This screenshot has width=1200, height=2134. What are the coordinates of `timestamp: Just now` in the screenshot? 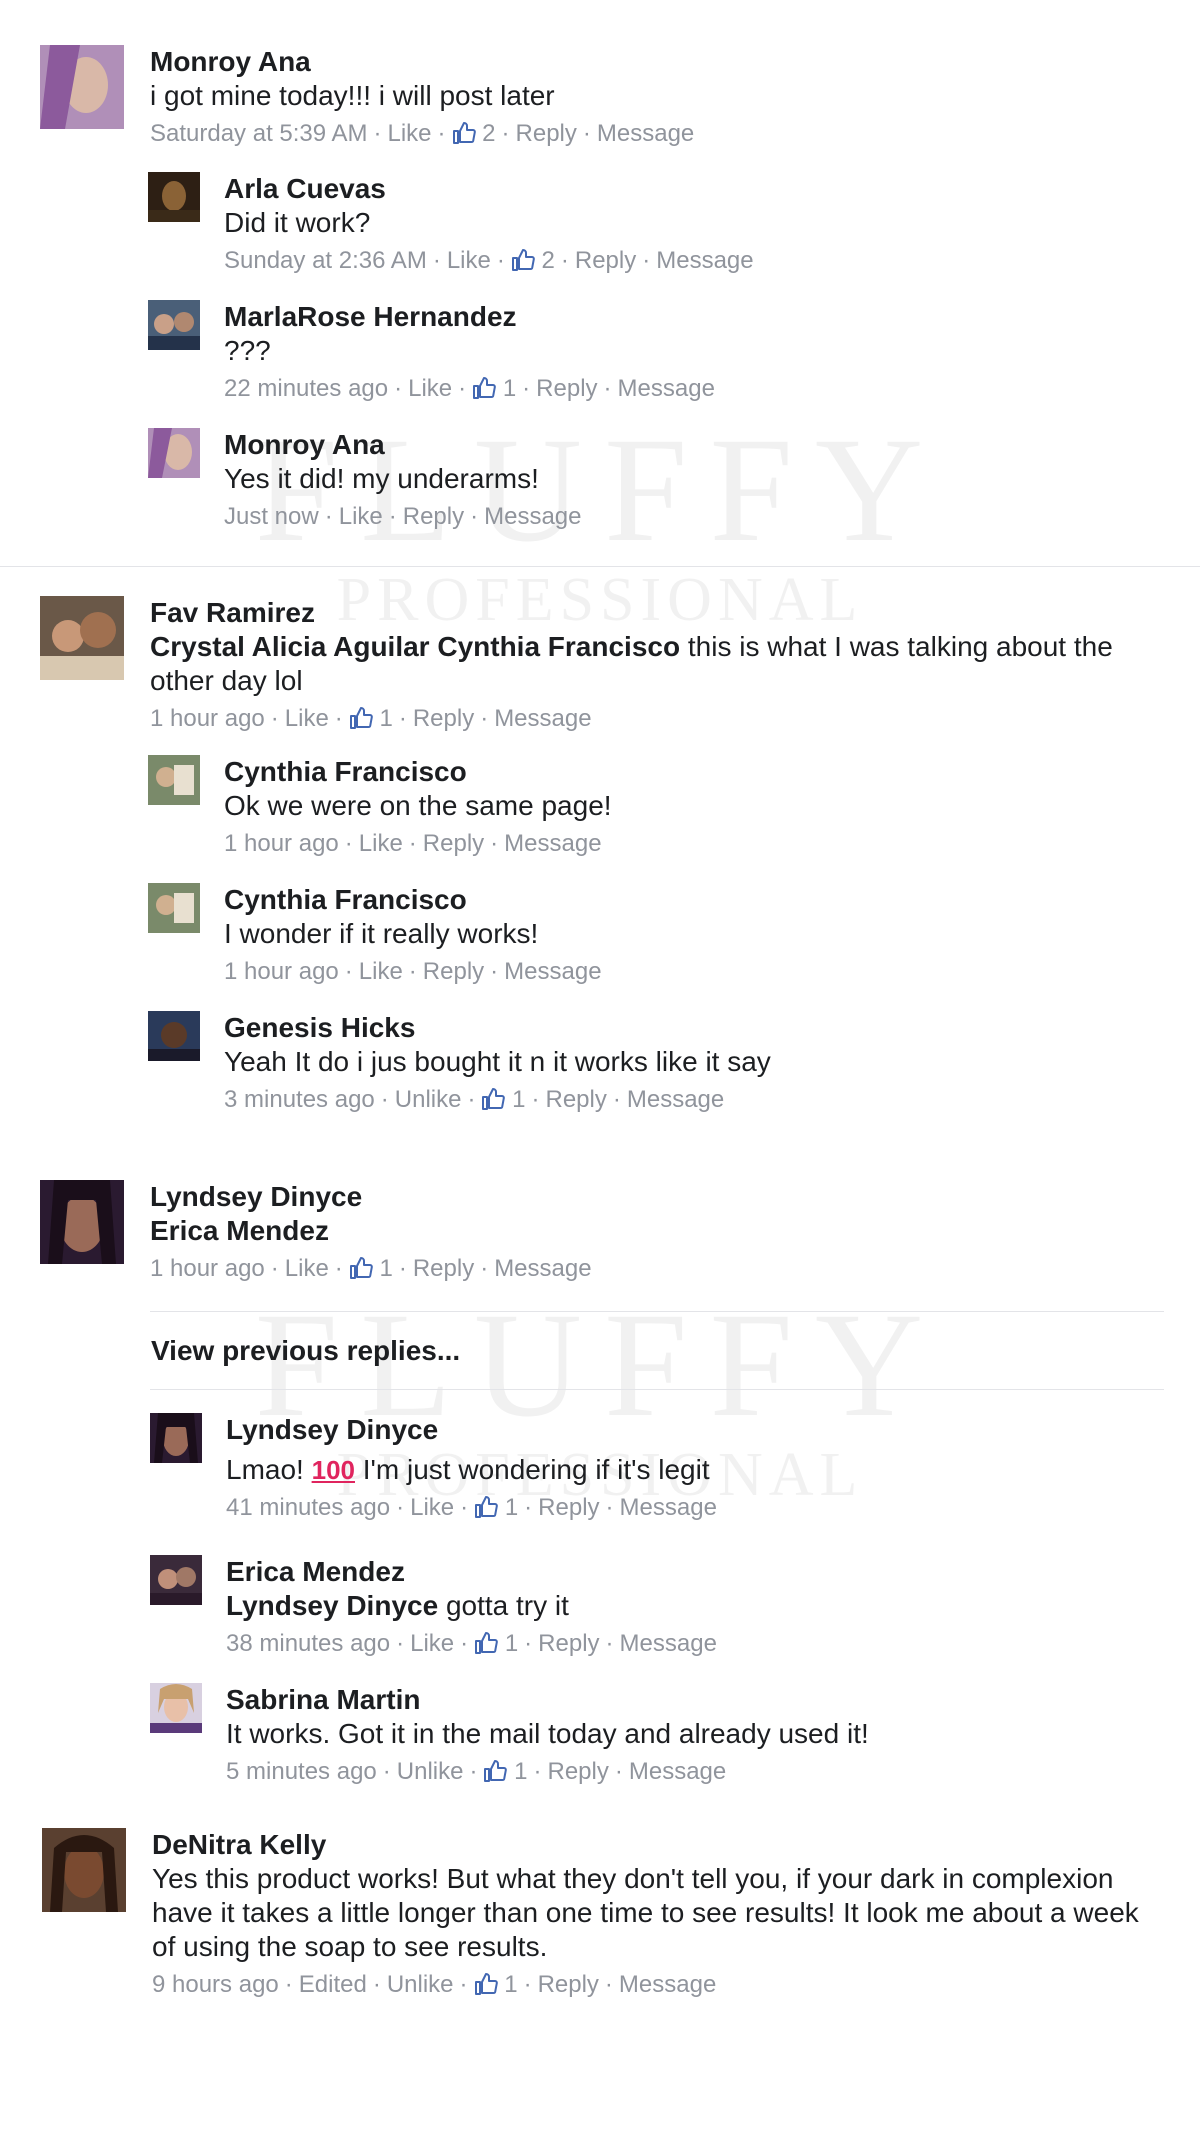 It's located at (271, 516).